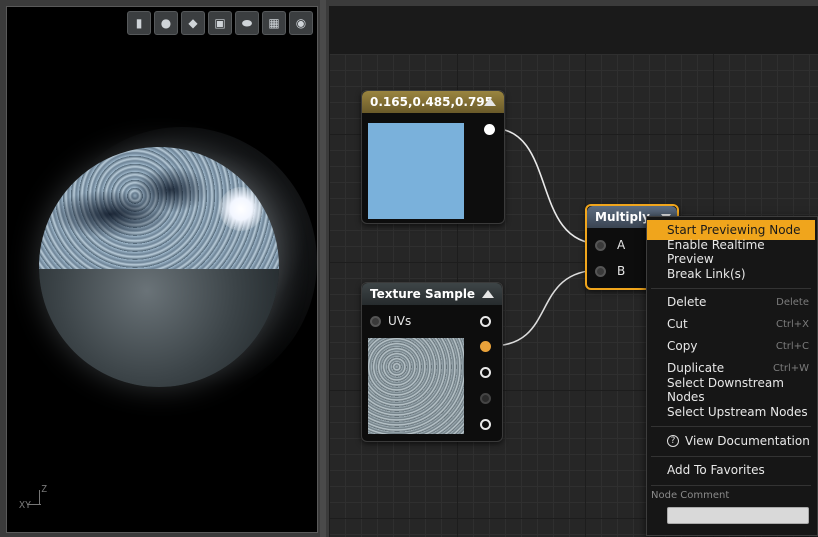 The image size is (818, 537). I want to click on node-title: Texture Sample, so click(432, 294).